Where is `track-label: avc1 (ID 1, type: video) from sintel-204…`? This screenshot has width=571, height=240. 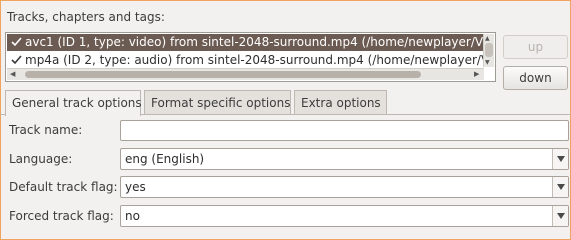 track-label: avc1 (ID 1, type: video) from sintel-204… is located at coordinates (254, 42).